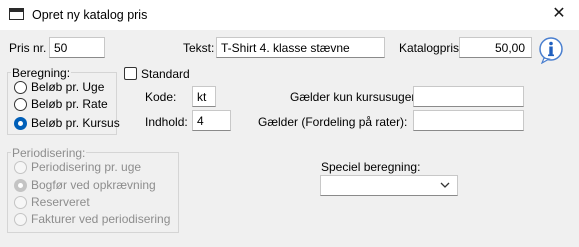 The height and width of the screenshot is (247, 579). Describe the element at coordinates (69, 104) in the screenshot. I see `radio-label: Beløb pr. Rate` at that location.